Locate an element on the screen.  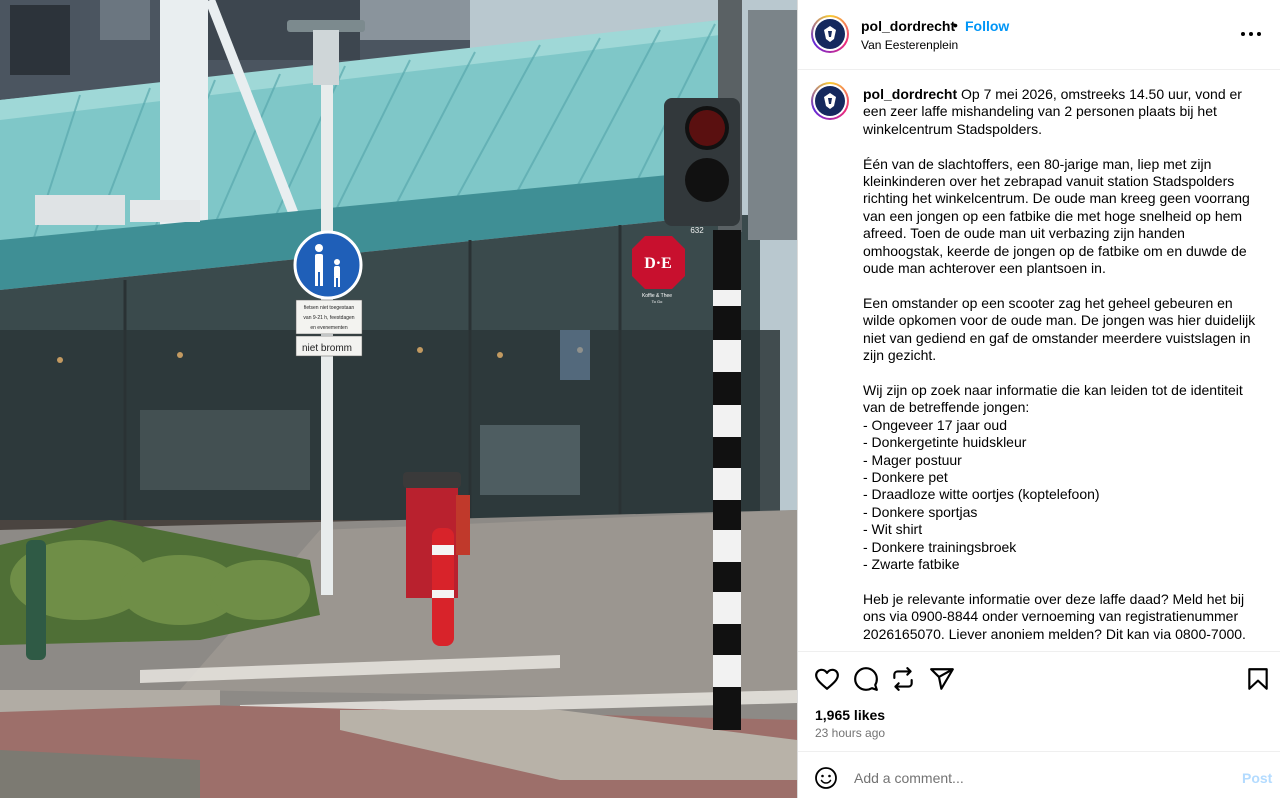
traffic-light-number: 632 is located at coordinates (697, 230).